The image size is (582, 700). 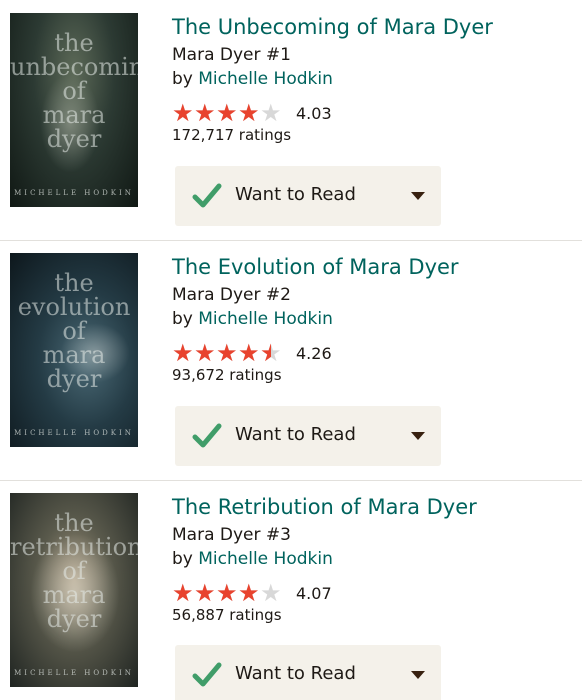 I want to click on rating-row: ★★★★★★★★★★ 4.07, so click(x=252, y=593).